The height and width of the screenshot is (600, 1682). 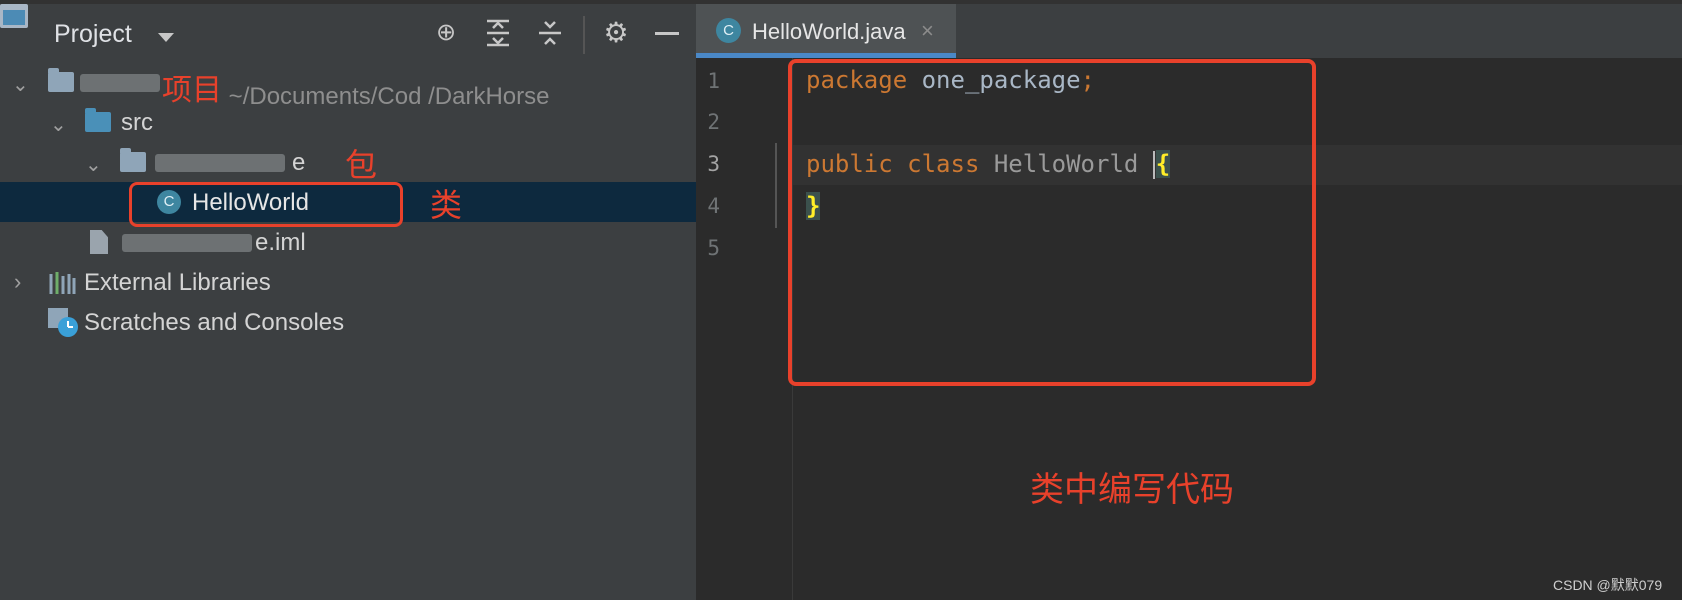 I want to click on tree-label-module-file: e.iml, so click(x=280, y=242).